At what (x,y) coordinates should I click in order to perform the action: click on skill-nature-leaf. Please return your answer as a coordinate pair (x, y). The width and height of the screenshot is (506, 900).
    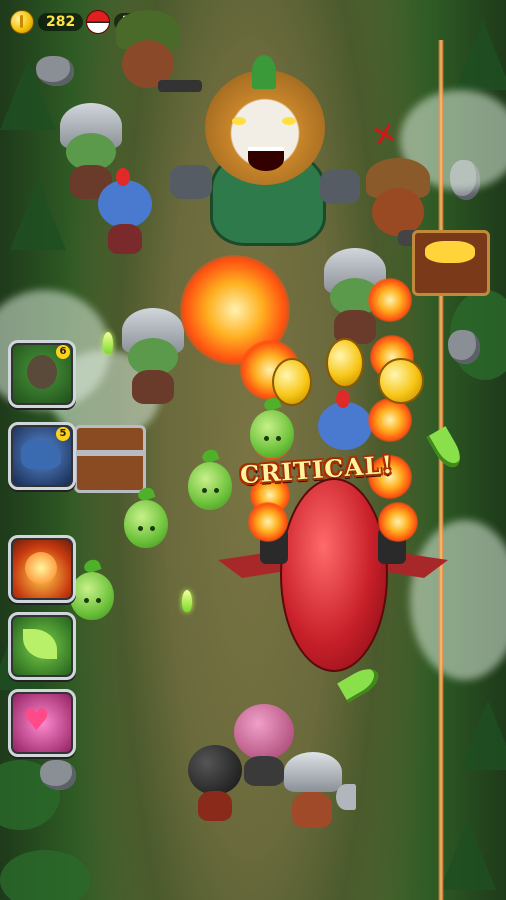
    Looking at the image, I should click on (42, 646).